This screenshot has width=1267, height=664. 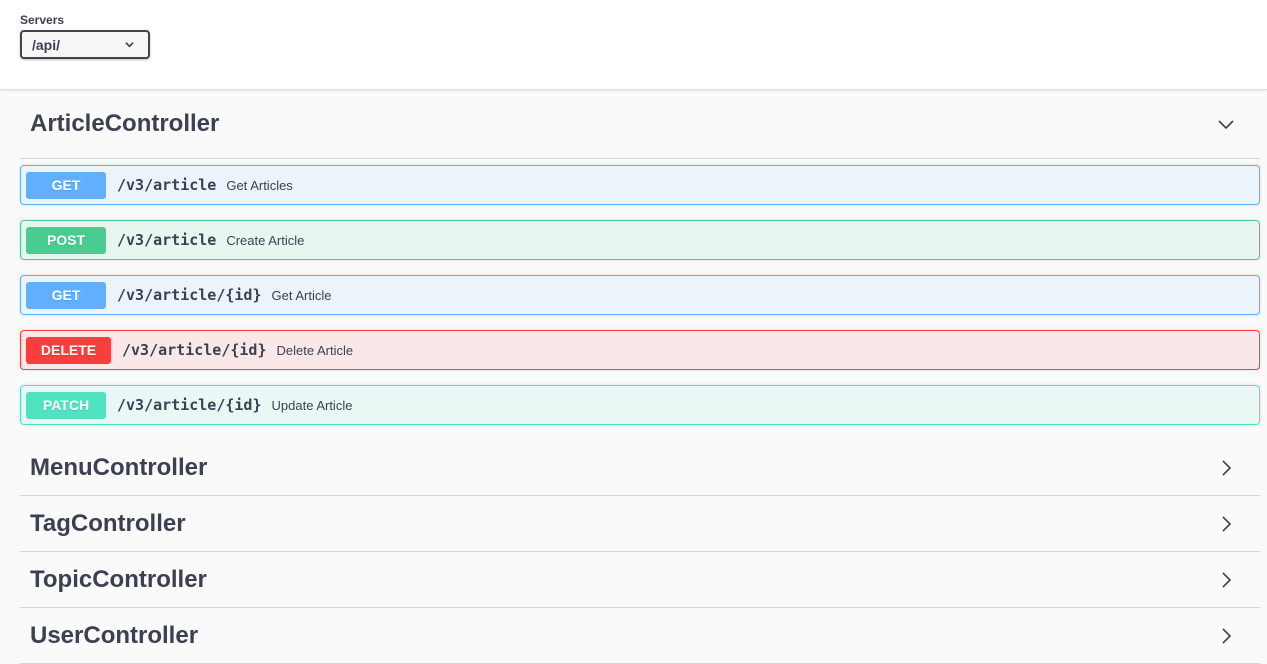 I want to click on operation-summary: Create Article, so click(x=265, y=240).